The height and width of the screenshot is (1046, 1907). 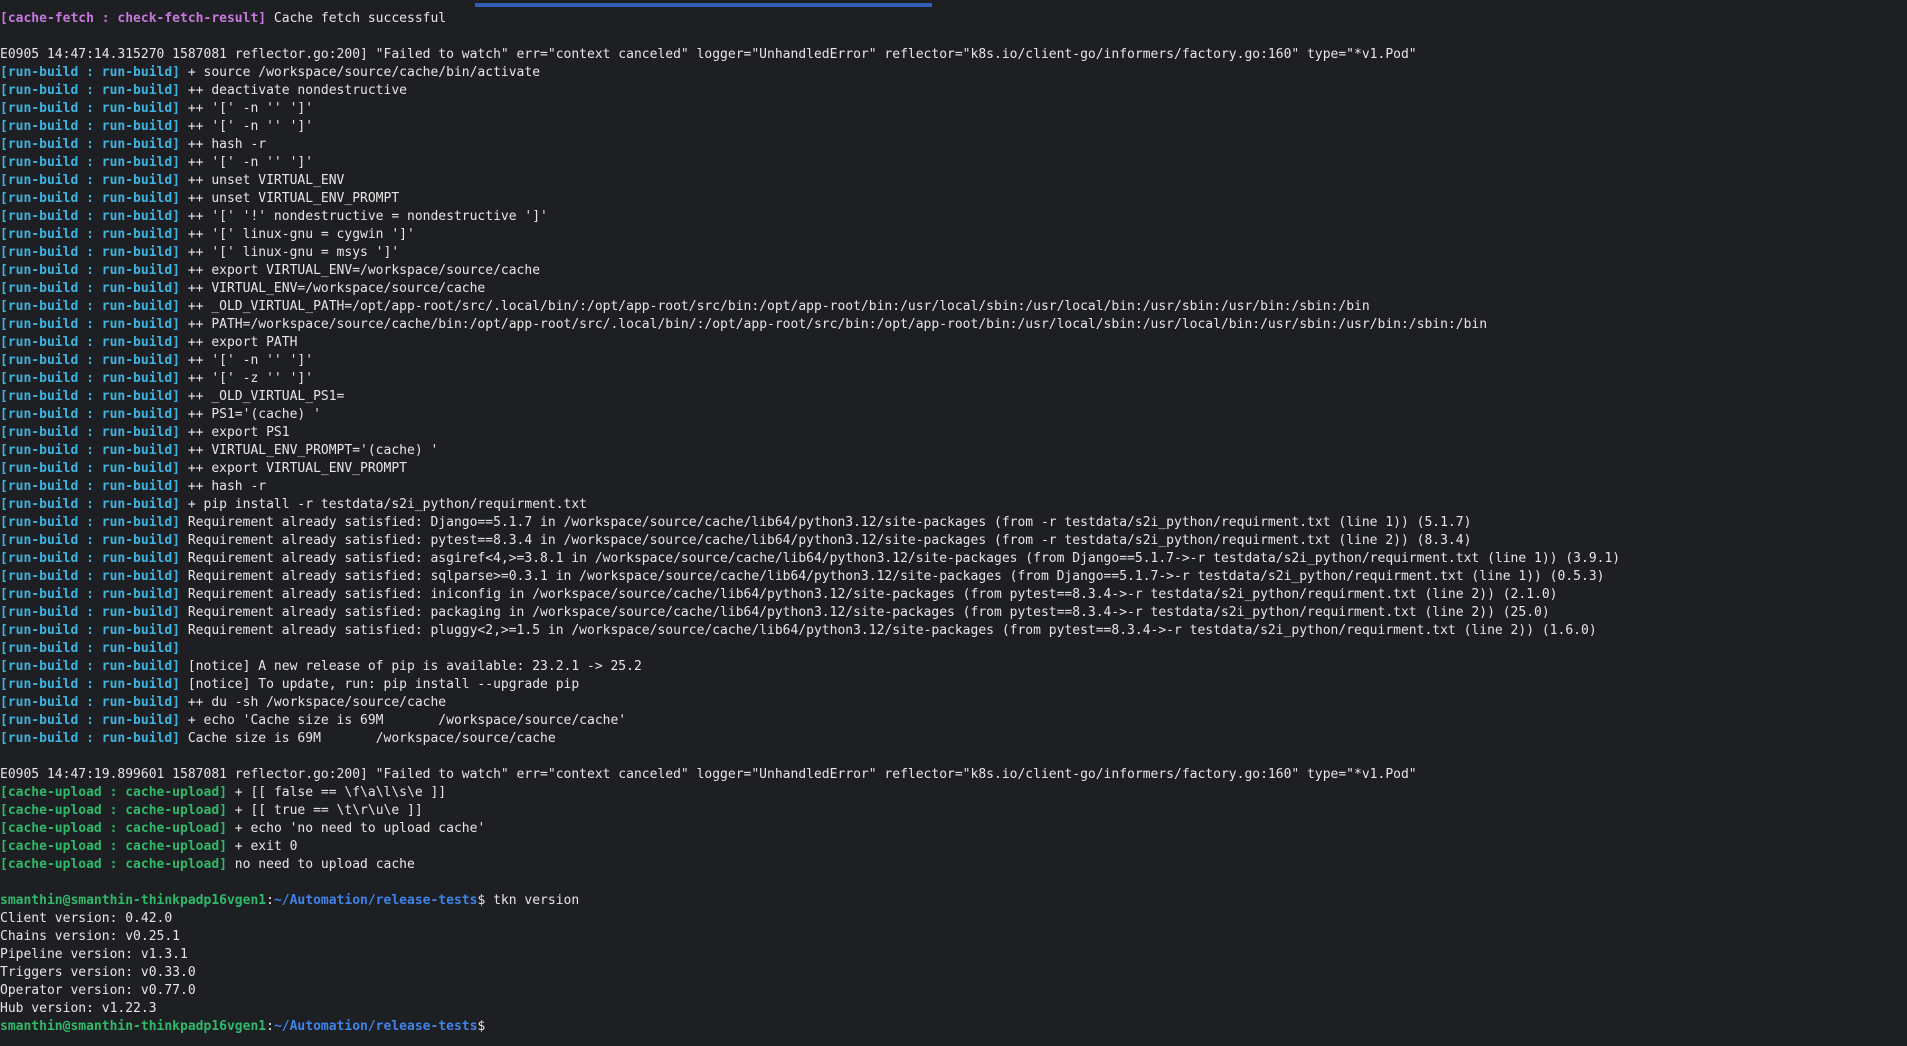 What do you see at coordinates (247, 378) in the screenshot?
I see `log-text: ++ '[' -z '' ']'` at bounding box center [247, 378].